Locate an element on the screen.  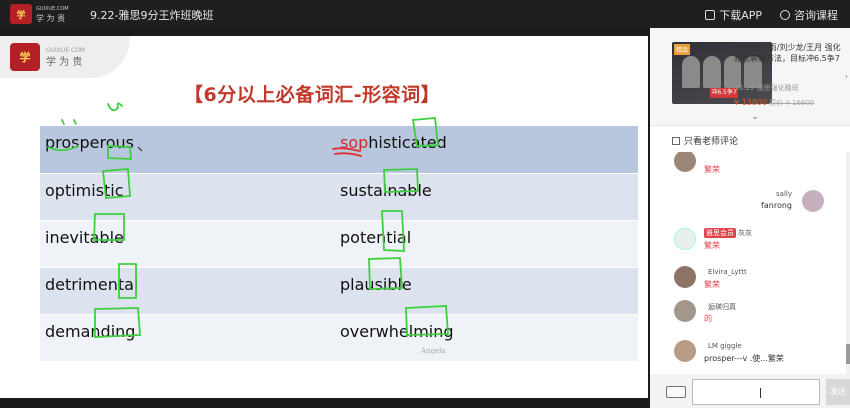
chevron-right-icon: › is located at coordinates (846, 76).